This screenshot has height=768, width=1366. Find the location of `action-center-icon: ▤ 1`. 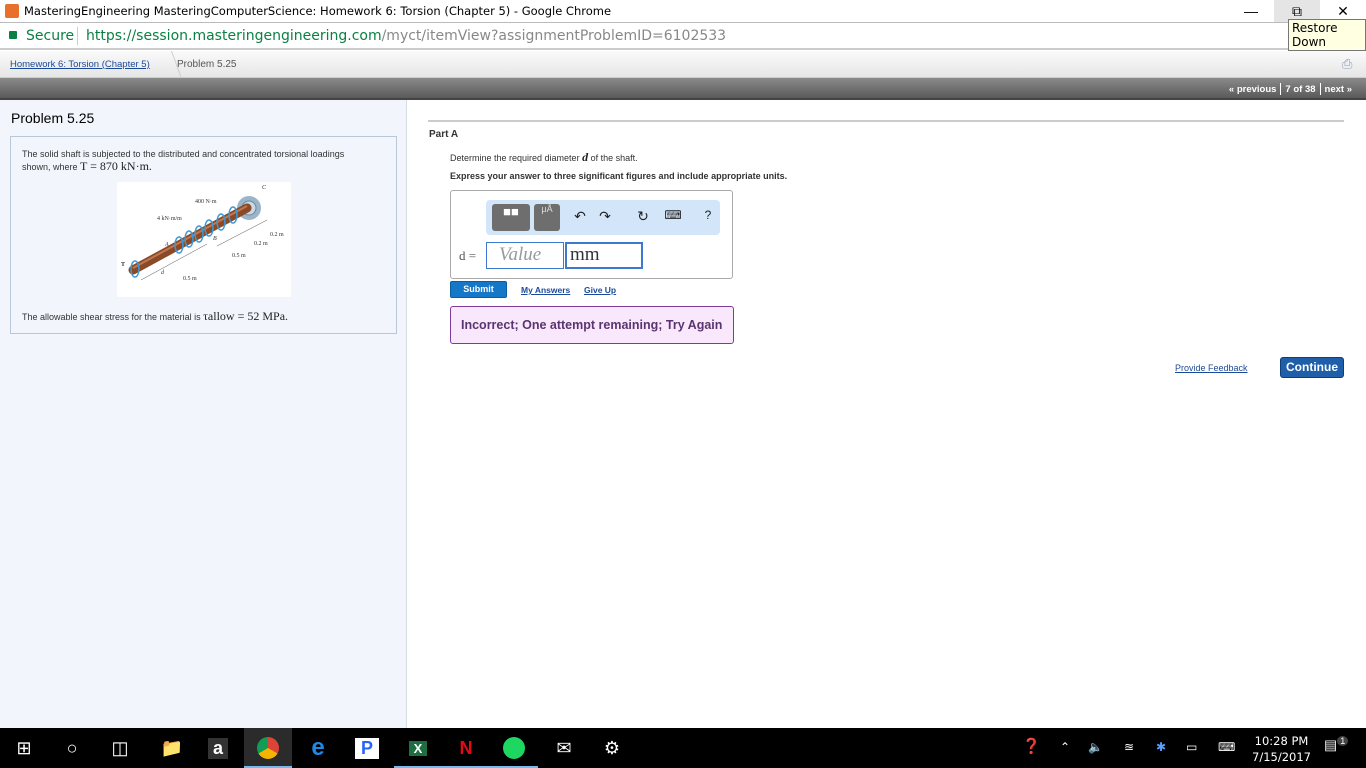

action-center-icon: ▤ 1 is located at coordinates (1336, 745).